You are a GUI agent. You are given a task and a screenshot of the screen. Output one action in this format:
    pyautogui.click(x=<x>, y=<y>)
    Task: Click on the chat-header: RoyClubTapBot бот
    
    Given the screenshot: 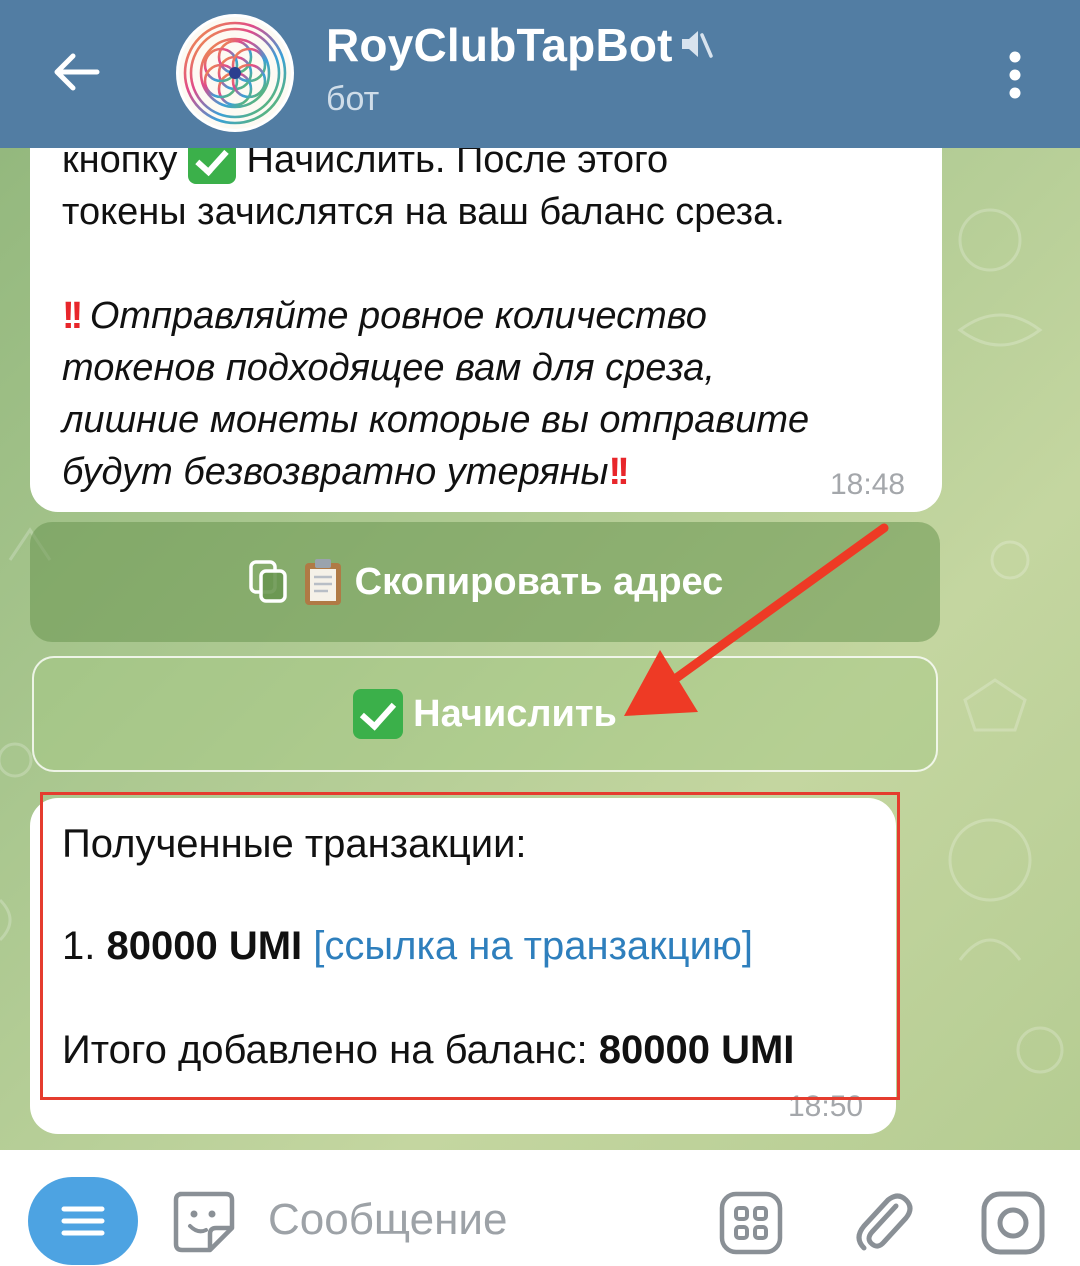 What is the action you would take?
    pyautogui.click(x=540, y=74)
    